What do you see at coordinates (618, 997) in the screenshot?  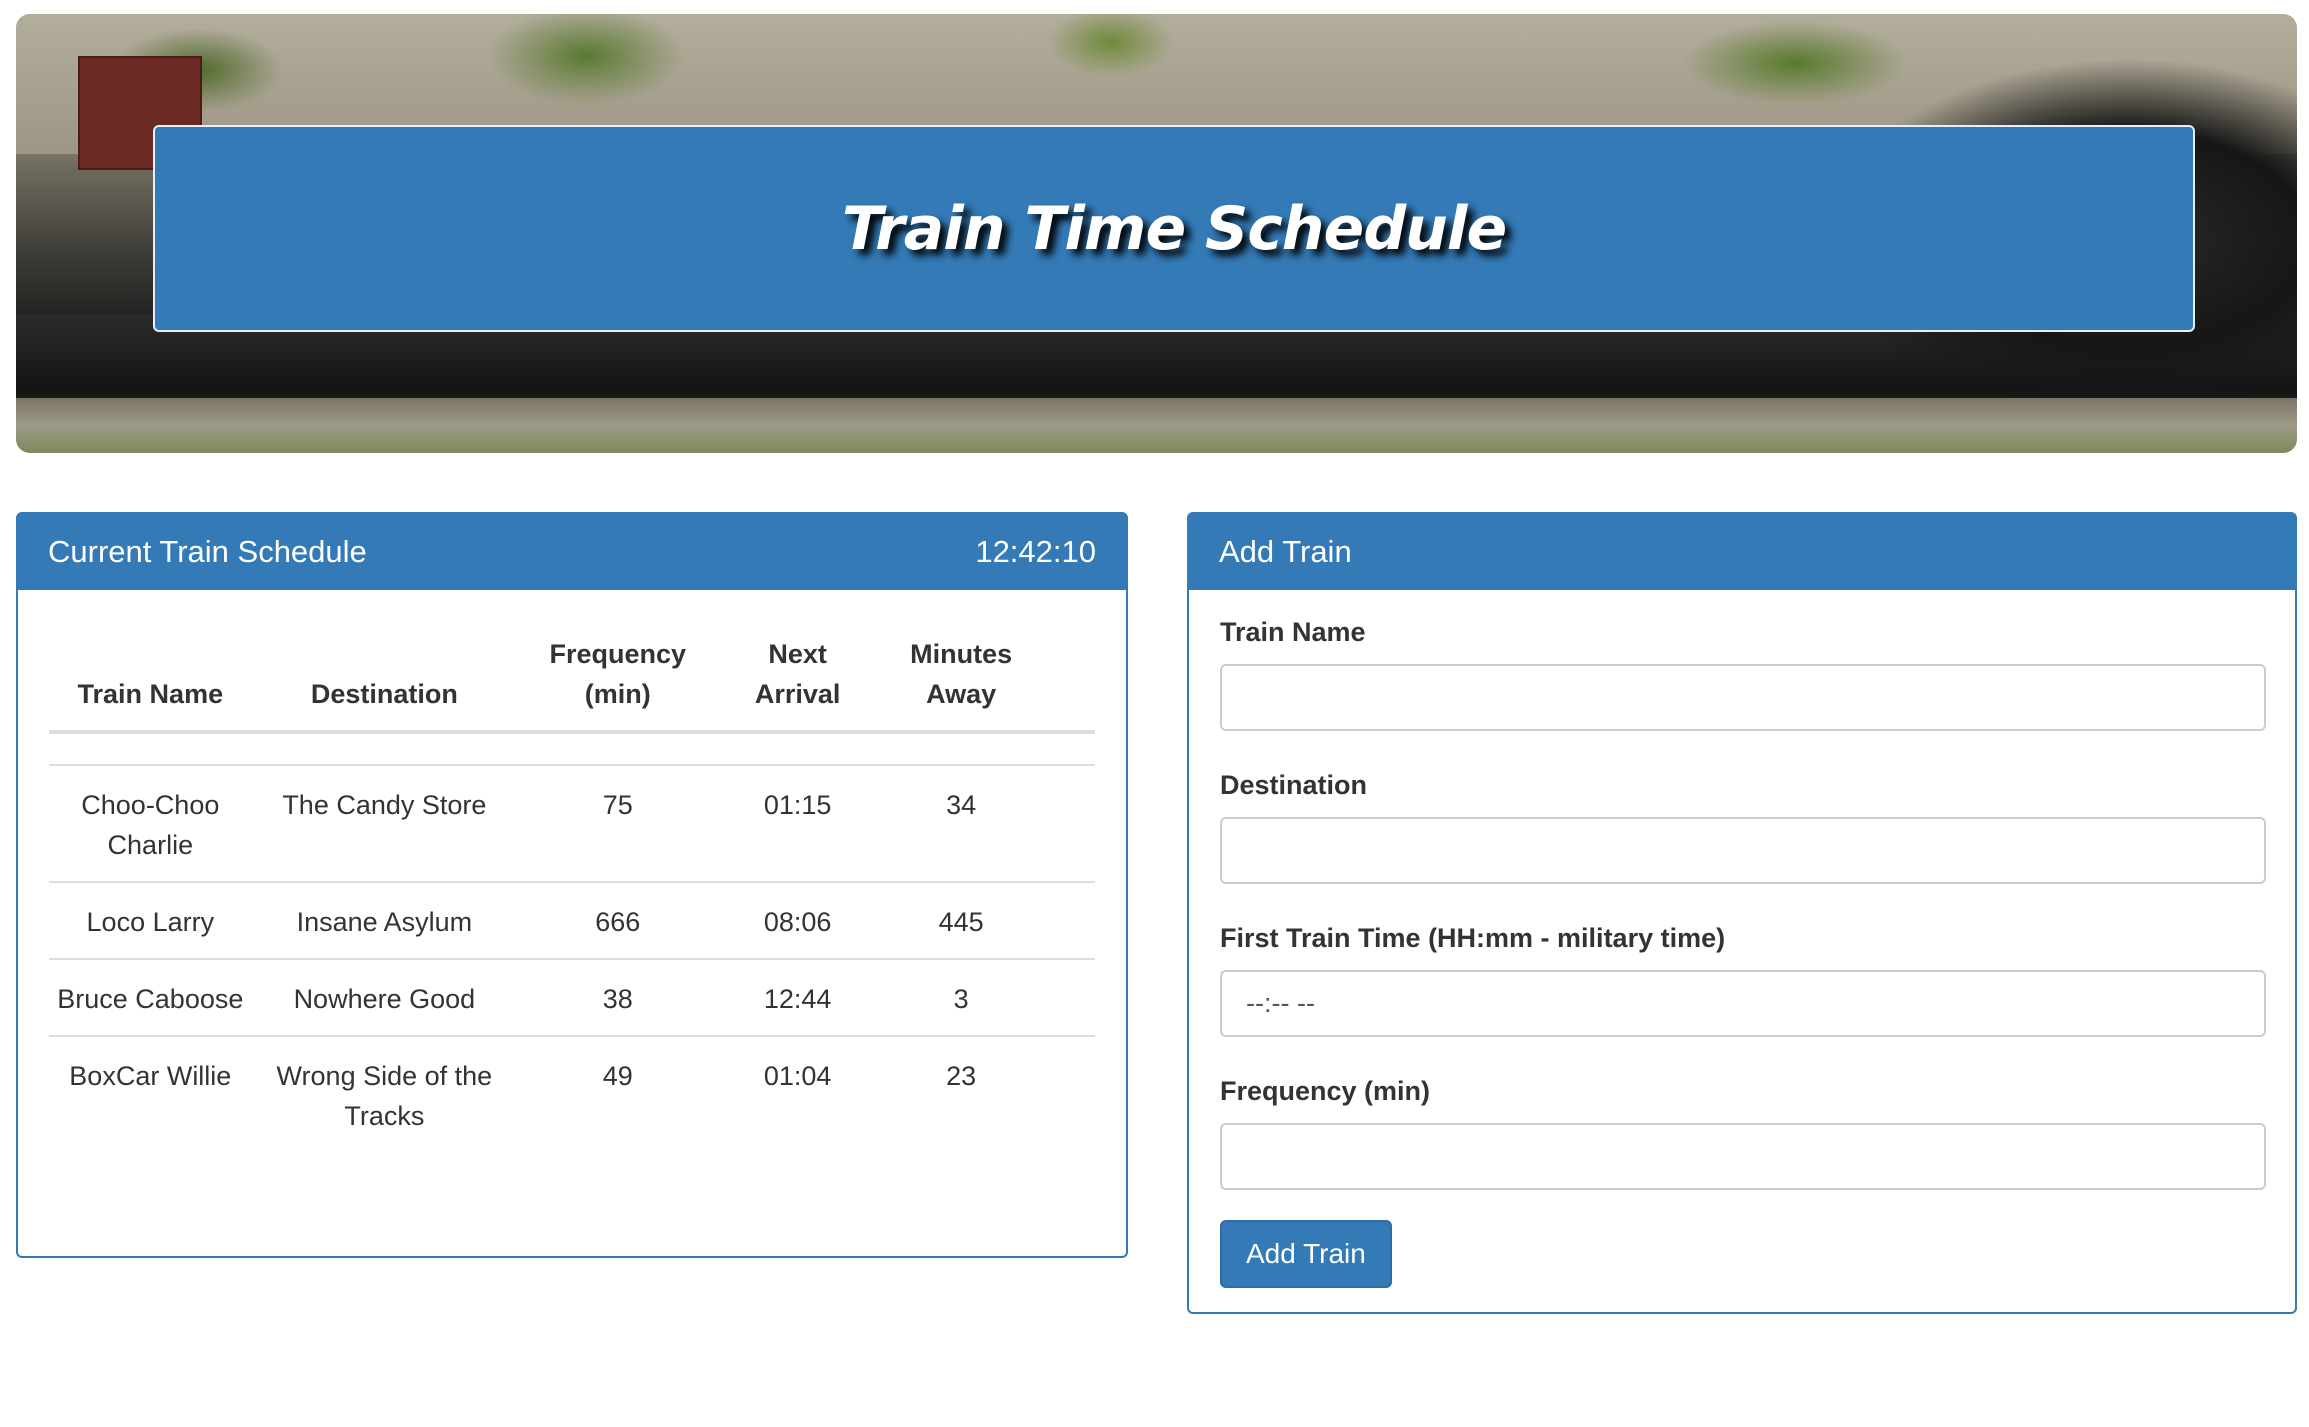 I see `cell-frequency: 38` at bounding box center [618, 997].